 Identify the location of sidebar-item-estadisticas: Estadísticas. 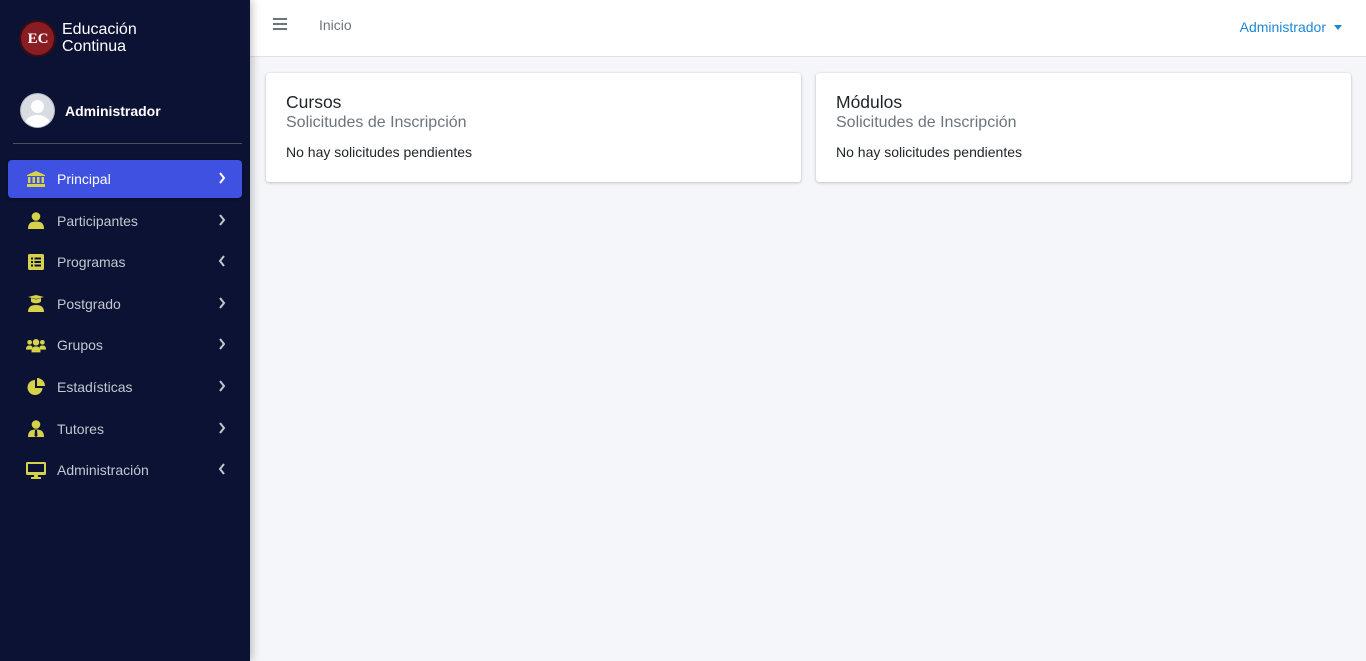
(125, 387).